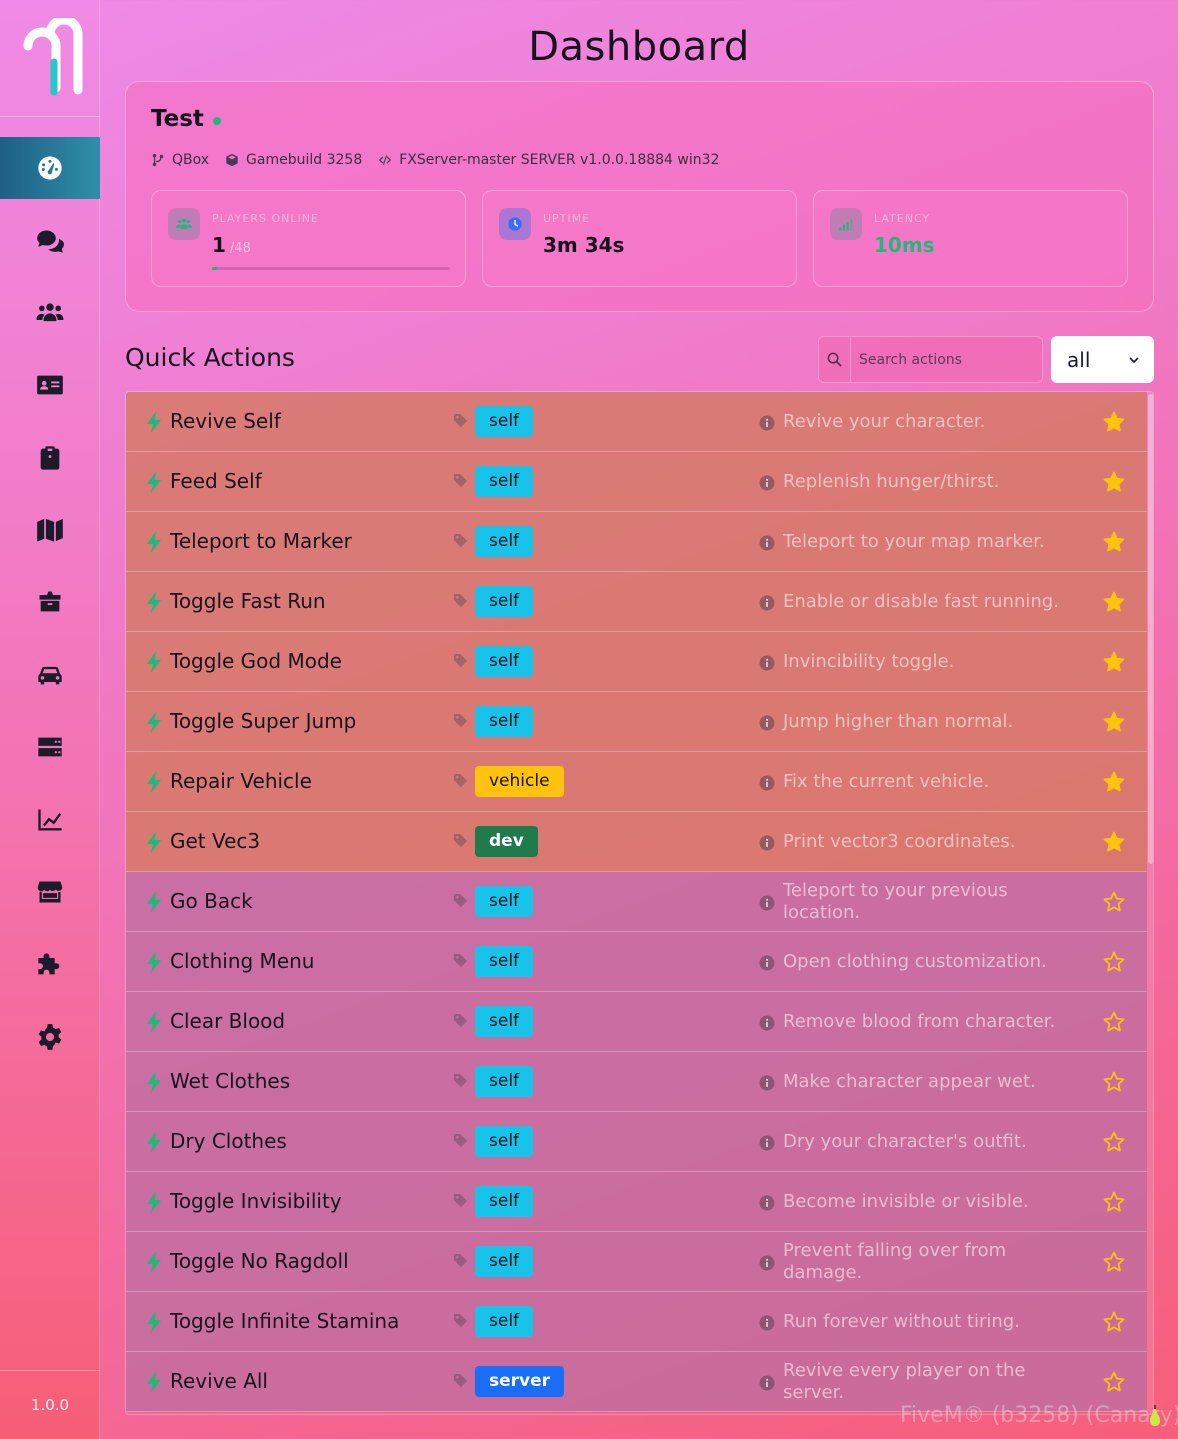  I want to click on branch-icon, so click(158, 160).